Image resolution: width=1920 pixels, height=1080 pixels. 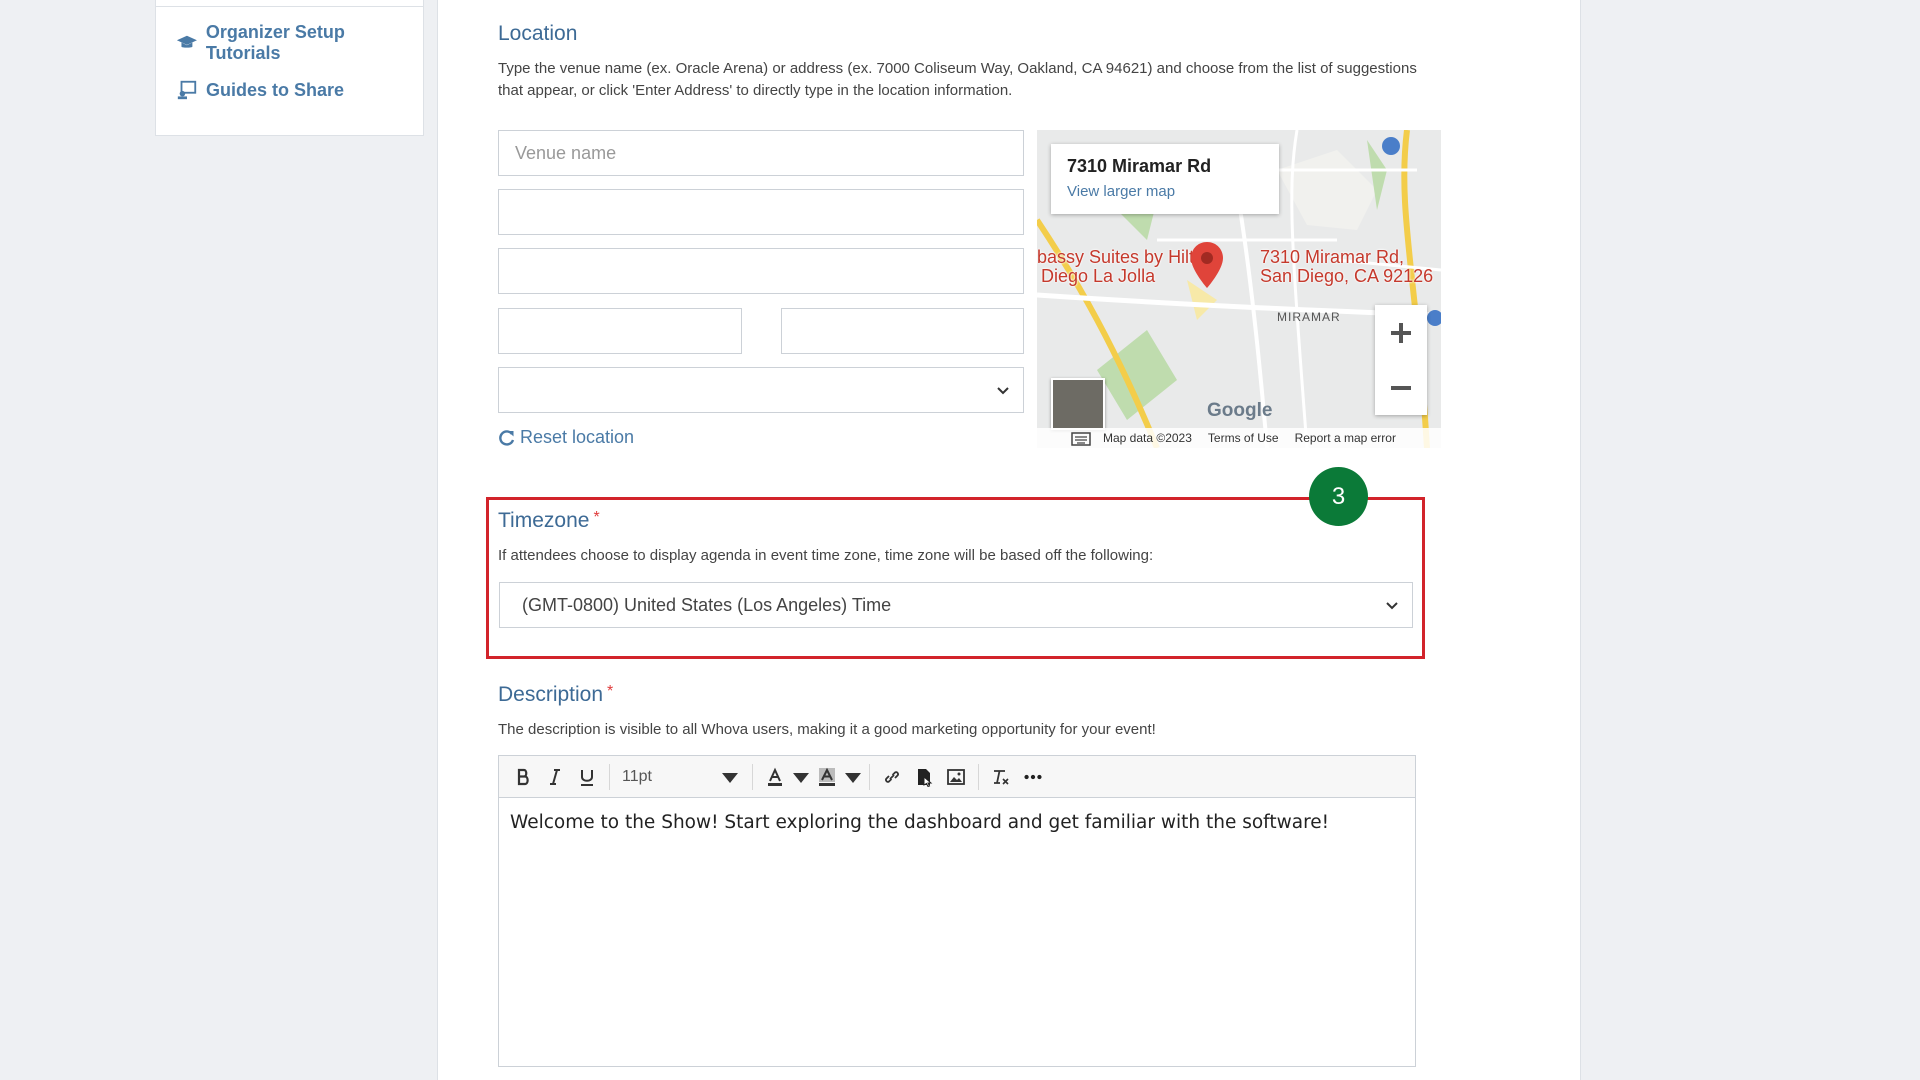 I want to click on zoom-in-button, so click(x=1401, y=332).